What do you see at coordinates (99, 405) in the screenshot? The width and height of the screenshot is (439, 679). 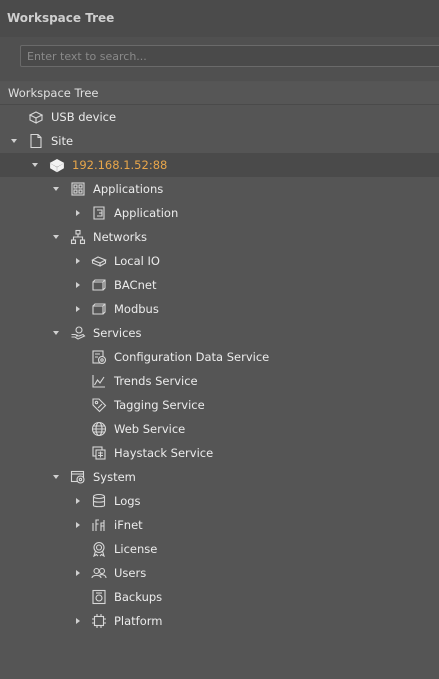 I see `tag-icon` at bounding box center [99, 405].